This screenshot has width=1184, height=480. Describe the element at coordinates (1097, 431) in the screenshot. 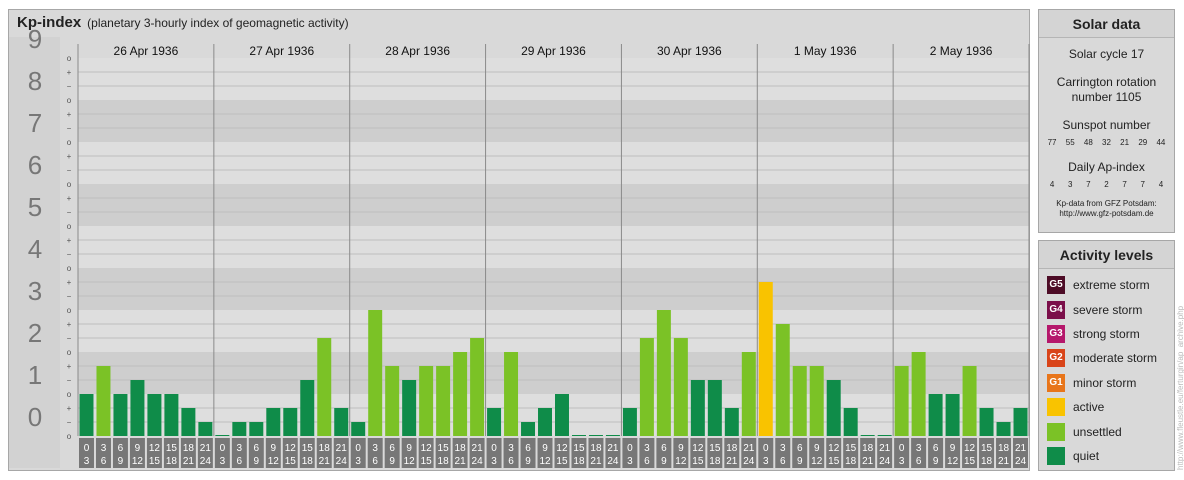

I see `level-label: unsettled` at that location.